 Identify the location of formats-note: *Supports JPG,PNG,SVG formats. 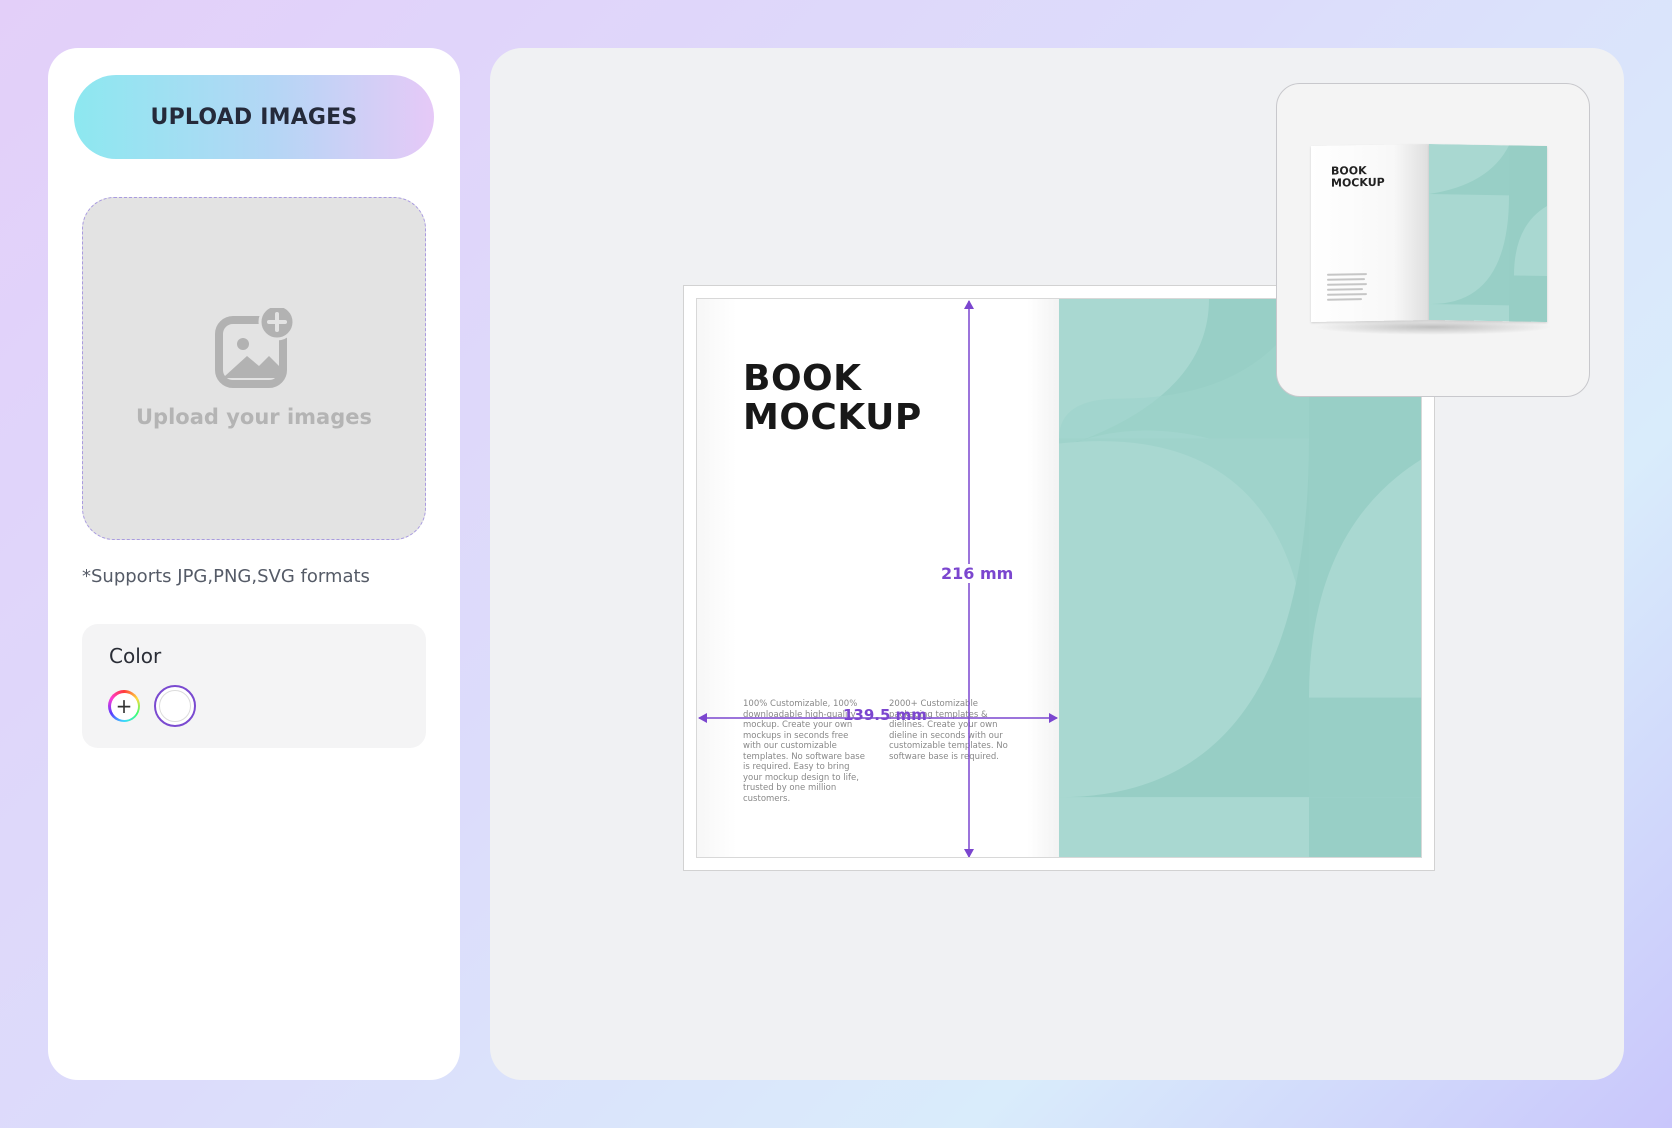
(226, 576).